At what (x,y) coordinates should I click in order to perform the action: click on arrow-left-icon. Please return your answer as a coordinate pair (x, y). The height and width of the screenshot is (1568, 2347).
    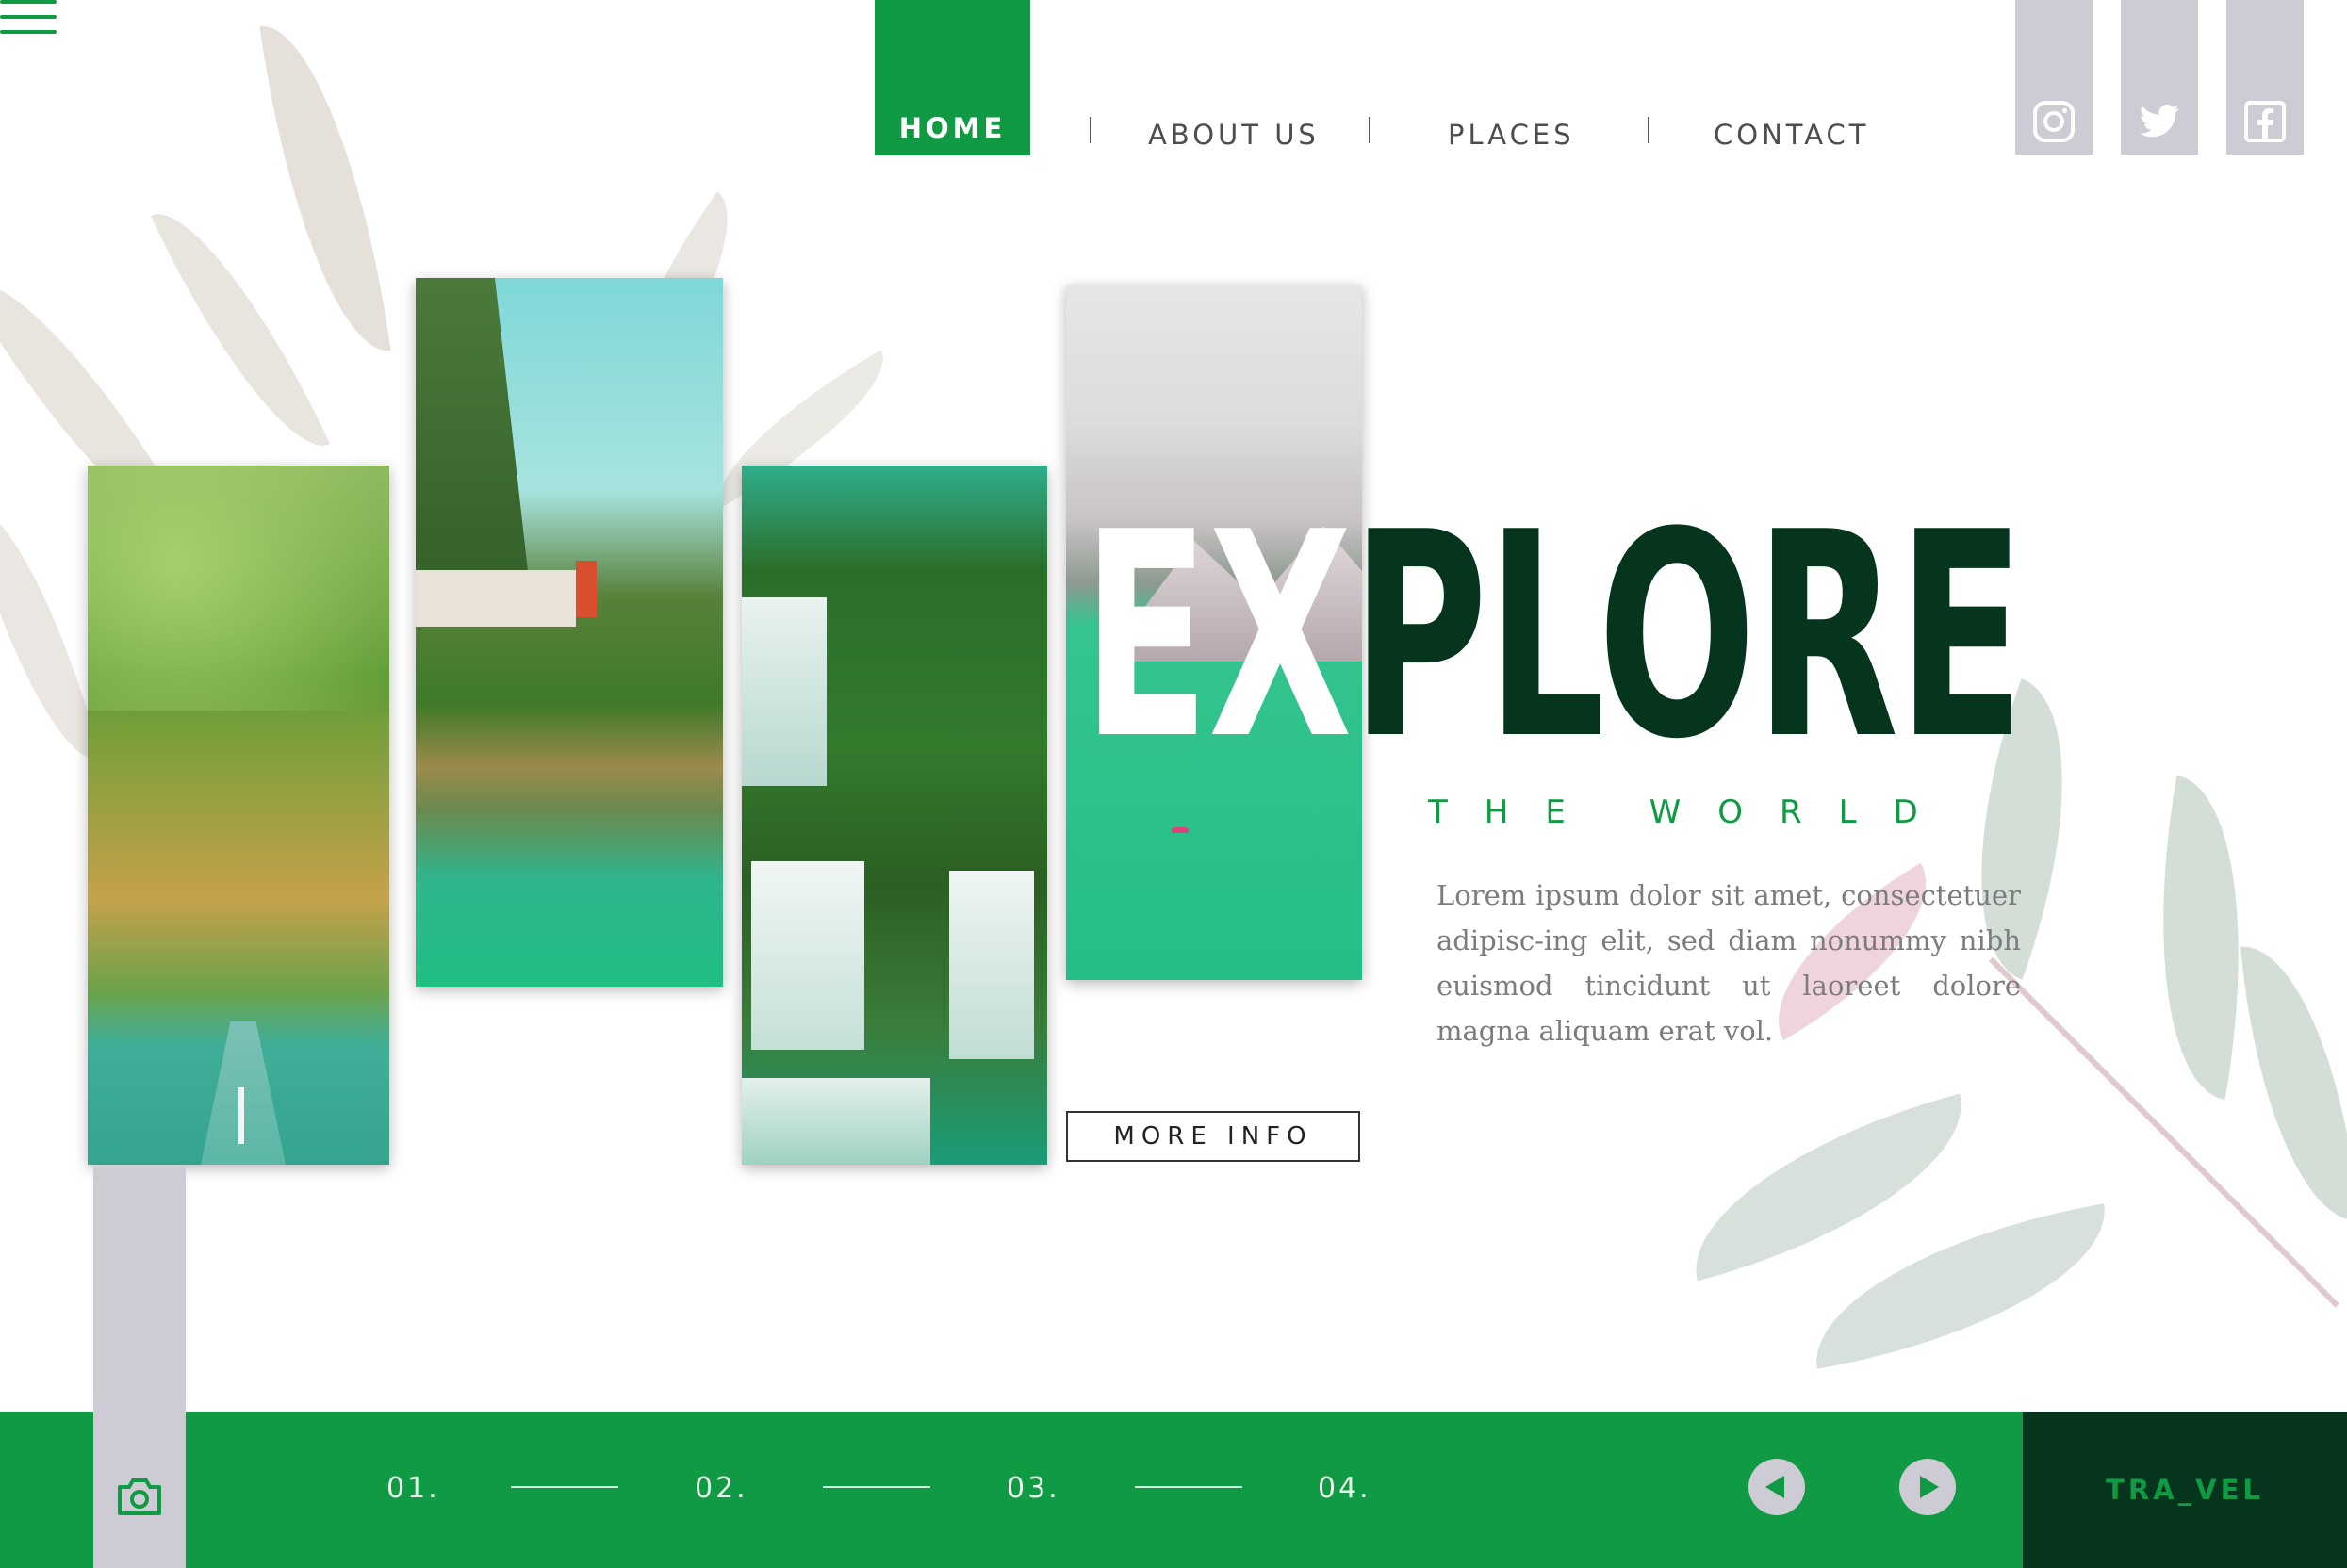
    Looking at the image, I should click on (1775, 1487).